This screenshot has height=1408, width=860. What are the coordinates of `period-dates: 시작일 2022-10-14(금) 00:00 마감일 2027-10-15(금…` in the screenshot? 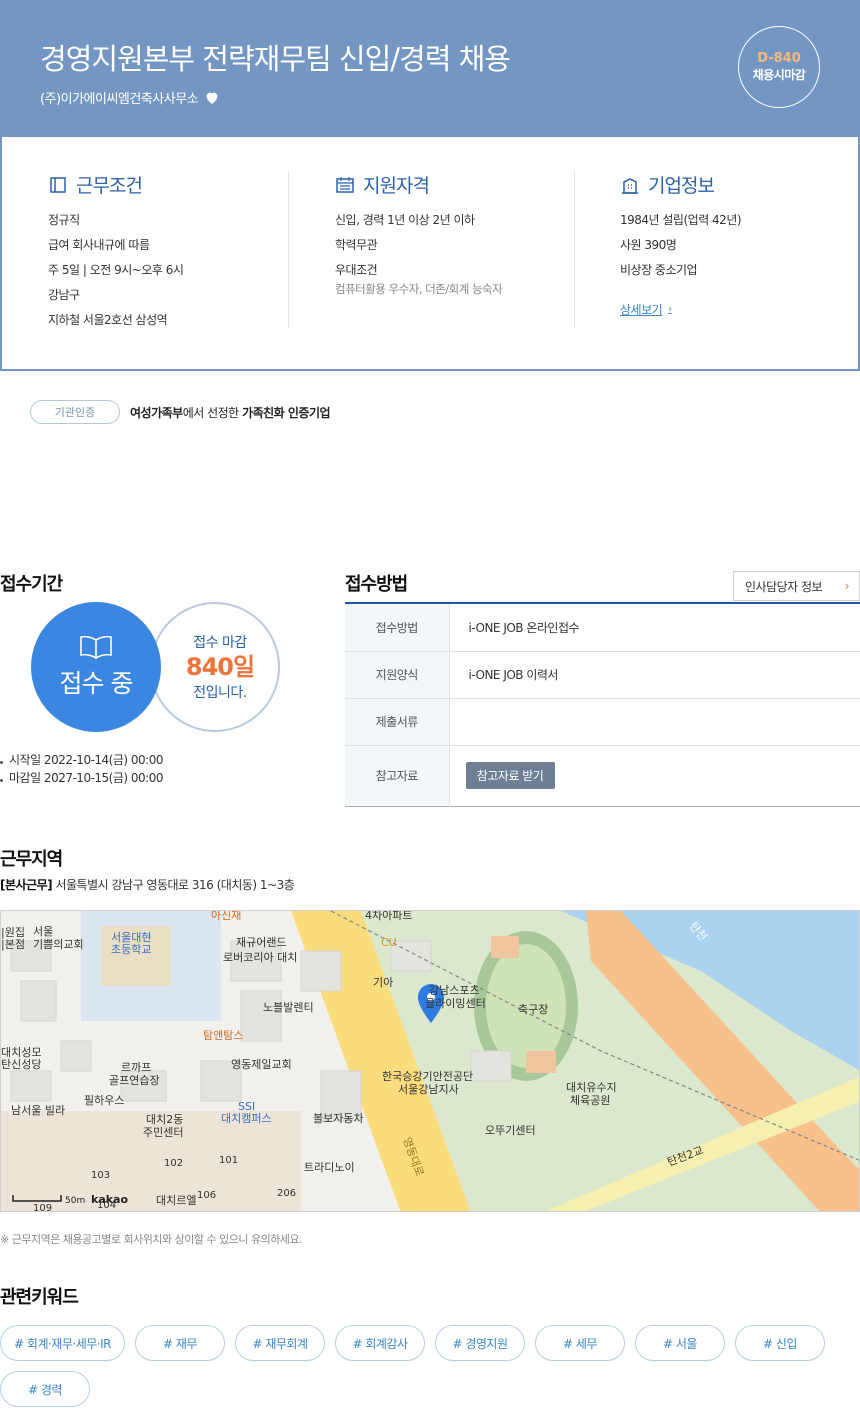 It's located at (81, 768).